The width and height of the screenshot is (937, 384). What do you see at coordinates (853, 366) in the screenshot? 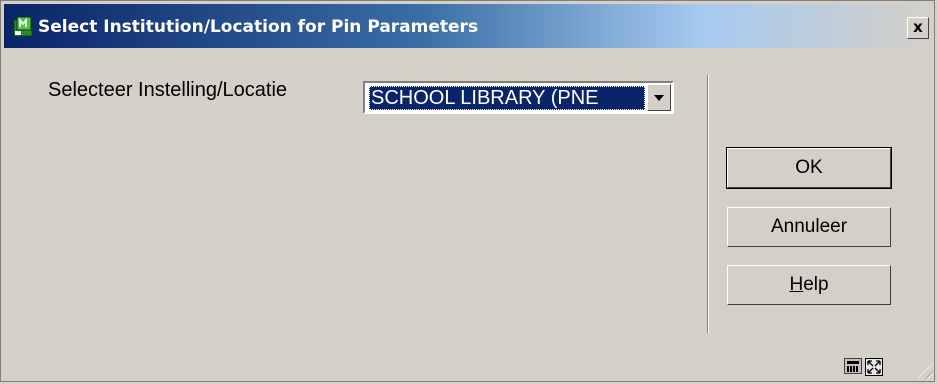
I see `calculator-icon` at bounding box center [853, 366].